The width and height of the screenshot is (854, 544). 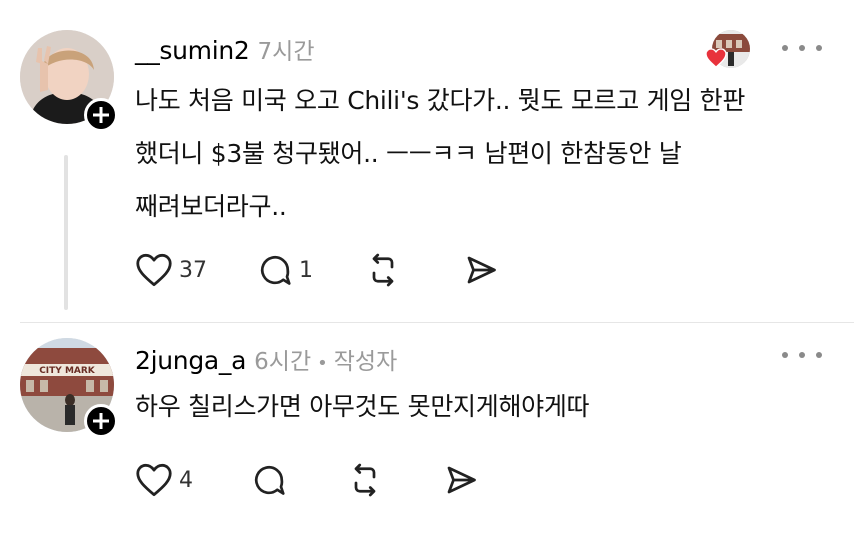 I want to click on more-options-button, so click(x=802, y=355).